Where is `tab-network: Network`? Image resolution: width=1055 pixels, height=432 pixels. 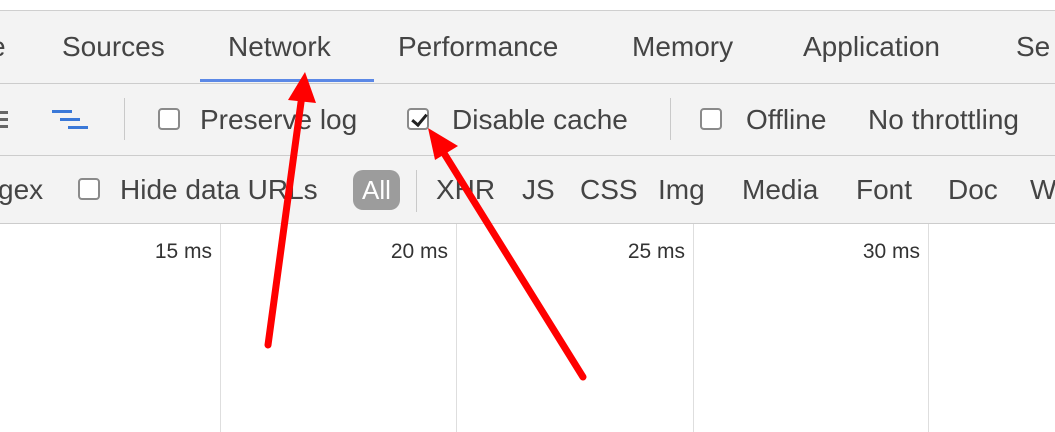 tab-network: Network is located at coordinates (279, 47).